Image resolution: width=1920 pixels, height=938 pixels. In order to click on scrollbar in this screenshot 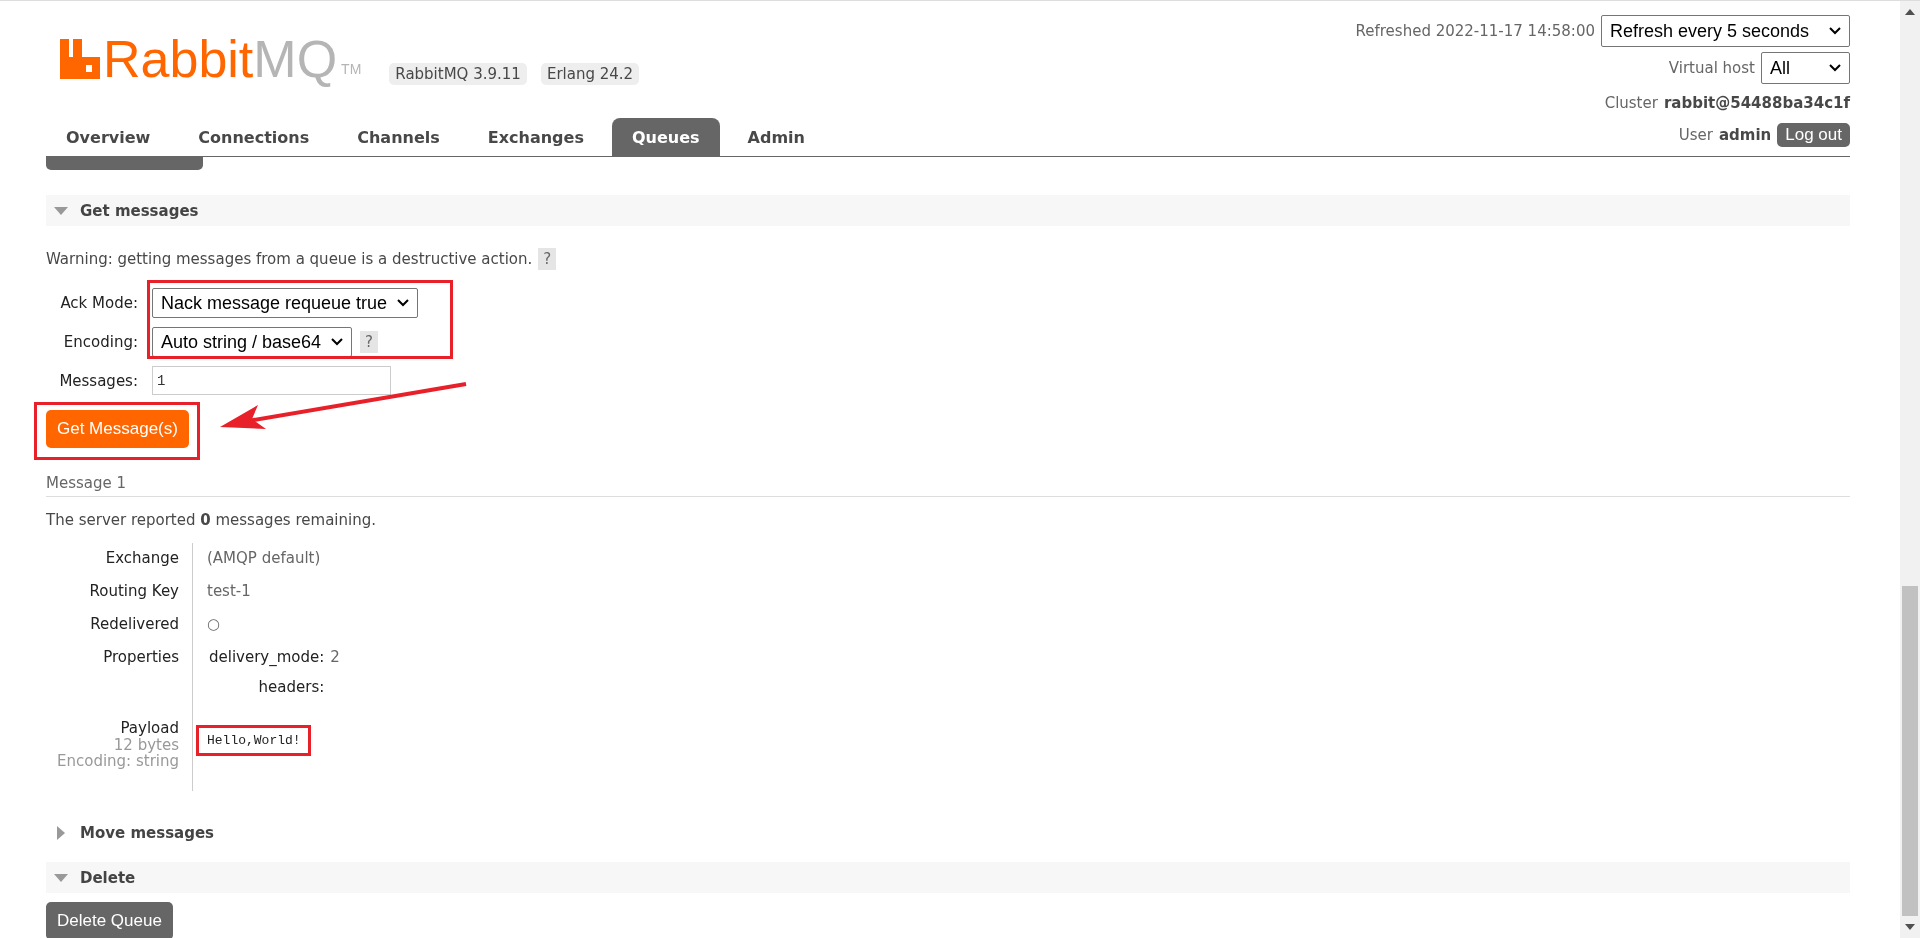, I will do `click(1910, 469)`.